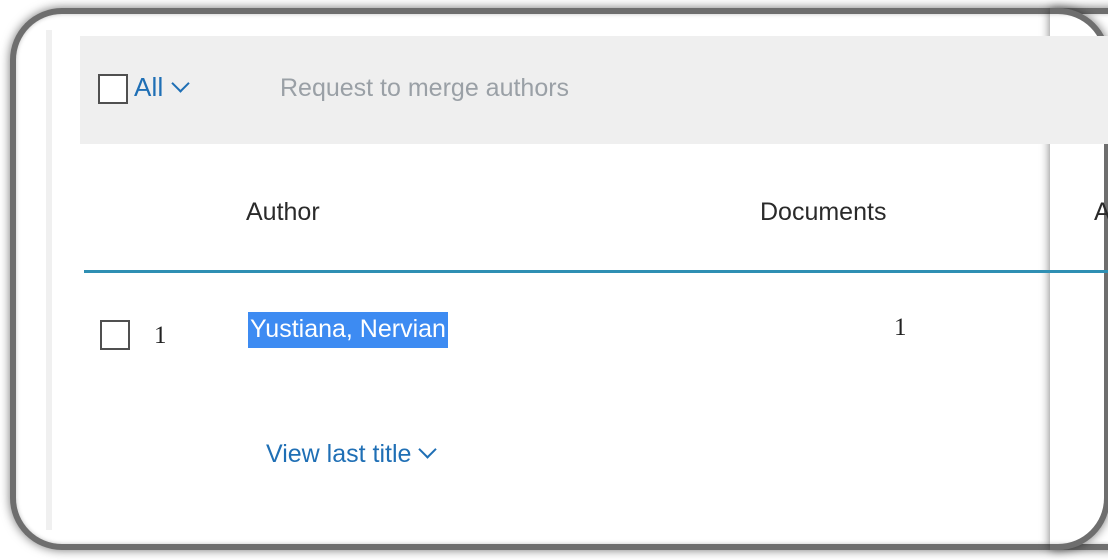  Describe the element at coordinates (160, 335) in the screenshot. I see `row-index: 1` at that location.